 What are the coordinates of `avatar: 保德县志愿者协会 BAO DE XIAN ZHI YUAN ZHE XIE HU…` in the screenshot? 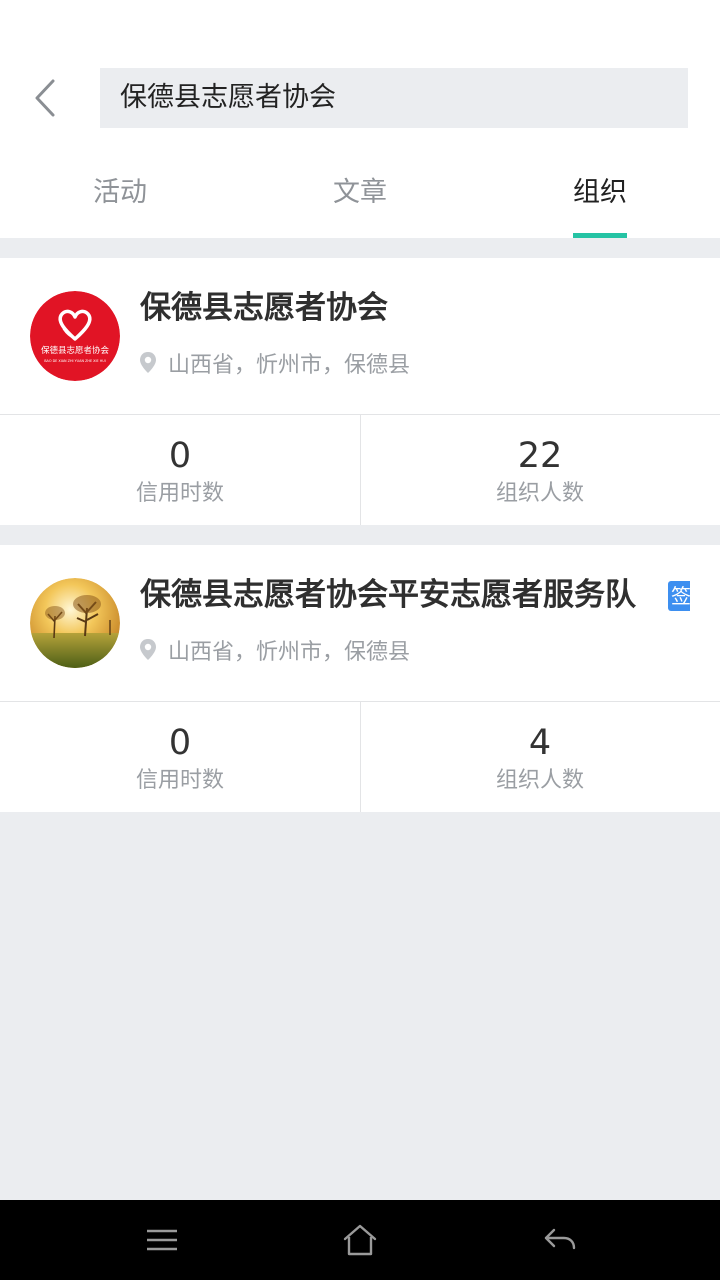 It's located at (75, 336).